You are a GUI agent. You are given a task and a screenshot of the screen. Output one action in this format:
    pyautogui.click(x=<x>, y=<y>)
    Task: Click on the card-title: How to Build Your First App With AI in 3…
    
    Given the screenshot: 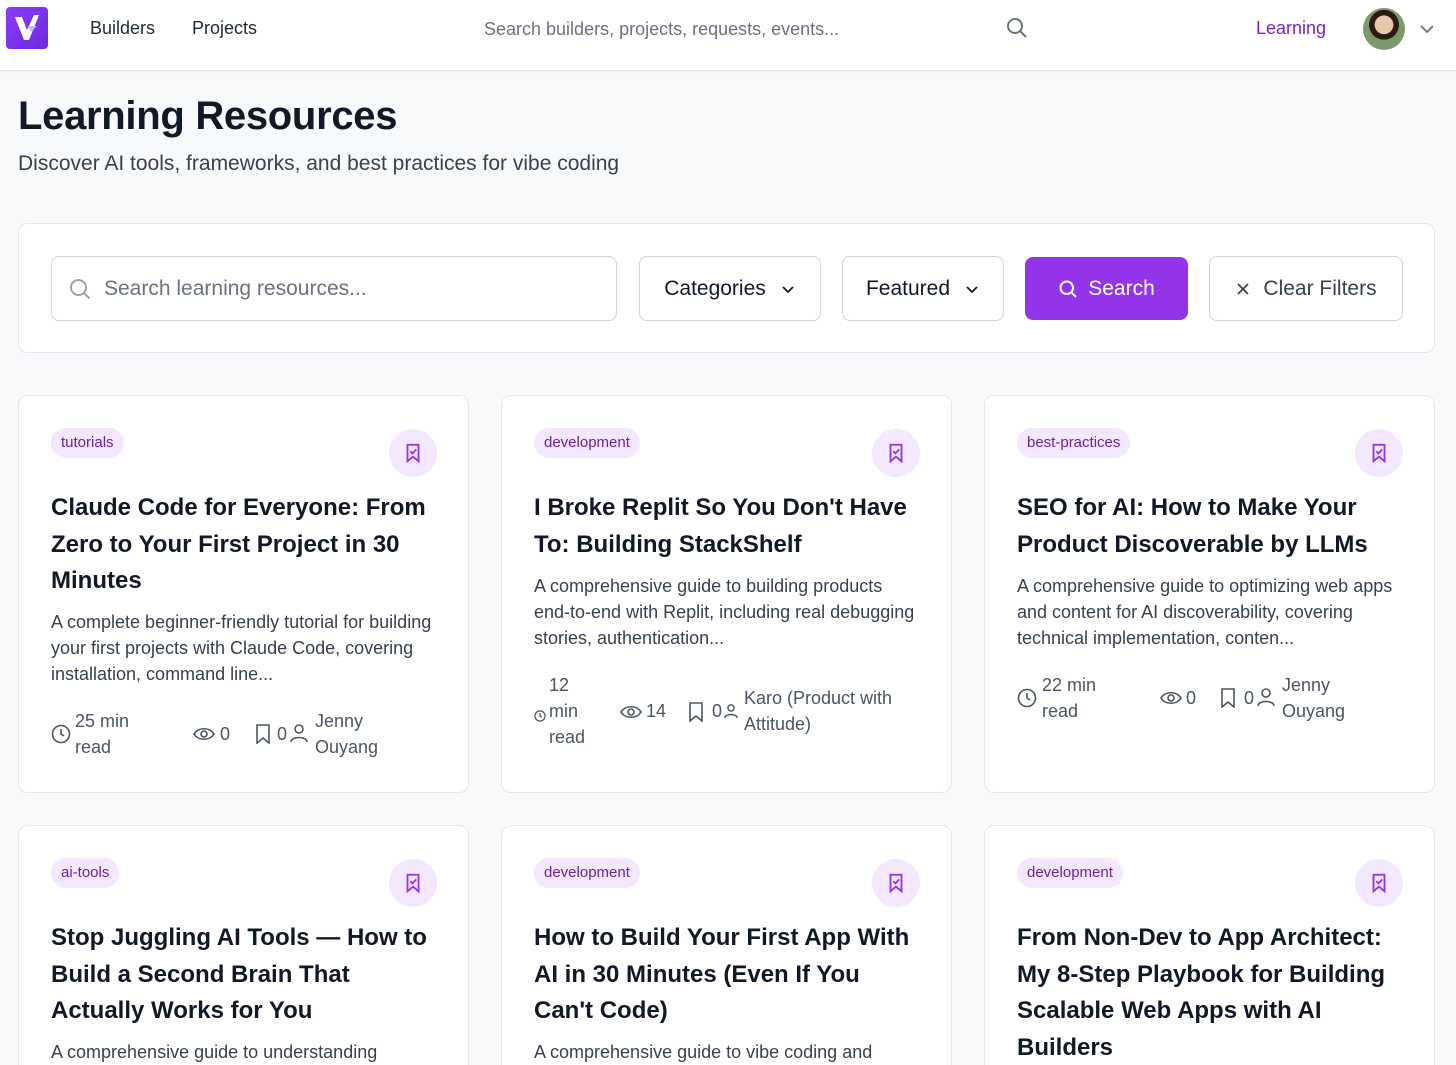 What is the action you would take?
    pyautogui.click(x=729, y=975)
    